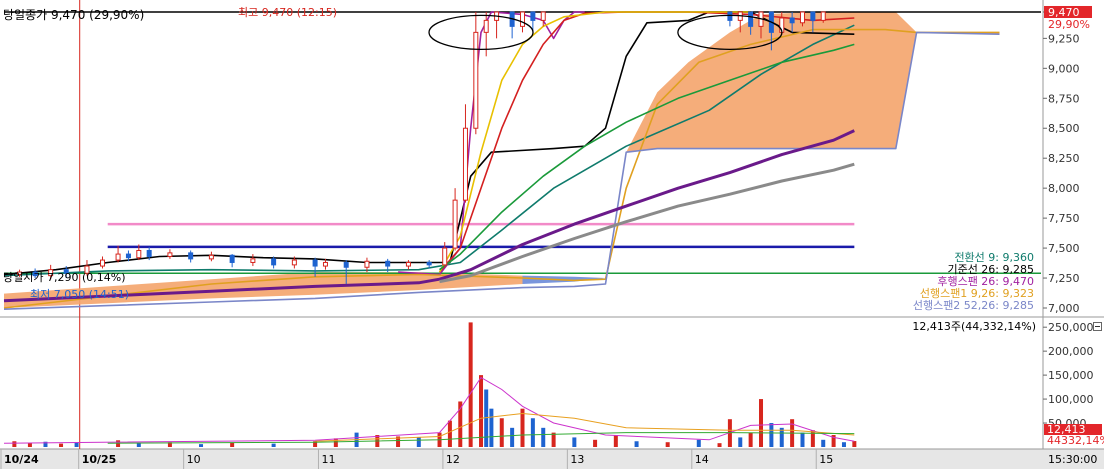 The width and height of the screenshot is (1104, 472). Describe the element at coordinates (21, 459) in the screenshot. I see `time-axis-label: 10/24` at that location.